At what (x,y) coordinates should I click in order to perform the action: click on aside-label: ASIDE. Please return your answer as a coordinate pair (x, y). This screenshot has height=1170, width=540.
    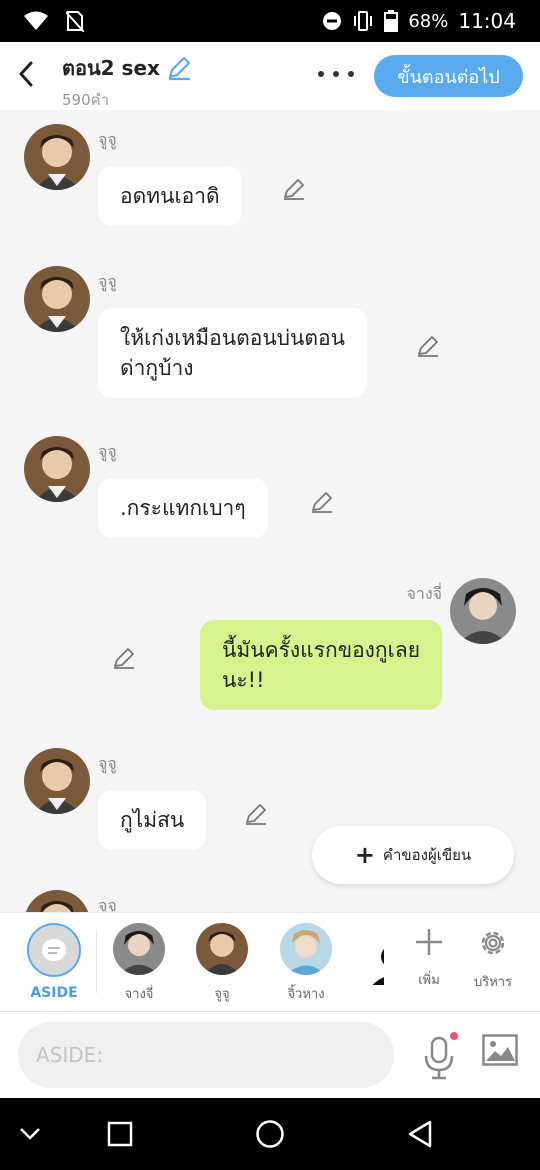
    Looking at the image, I should click on (54, 993).